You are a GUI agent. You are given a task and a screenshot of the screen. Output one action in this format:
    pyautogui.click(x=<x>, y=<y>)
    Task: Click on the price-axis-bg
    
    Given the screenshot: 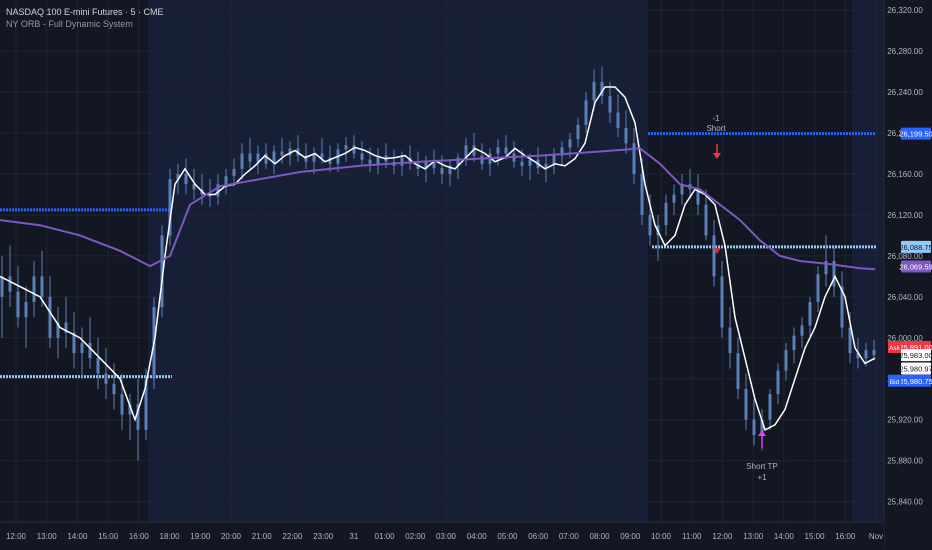 What is the action you would take?
    pyautogui.click(x=908, y=275)
    